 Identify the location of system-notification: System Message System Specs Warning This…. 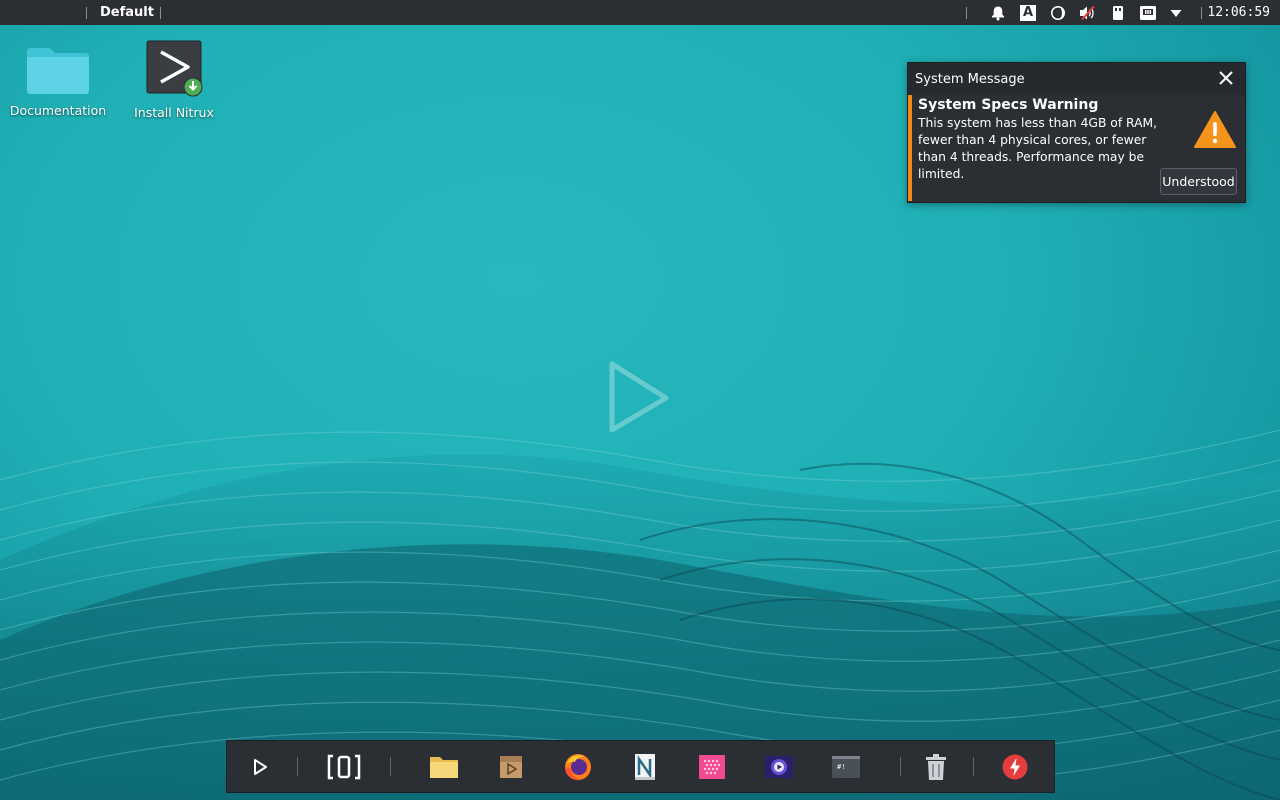
(1076, 132).